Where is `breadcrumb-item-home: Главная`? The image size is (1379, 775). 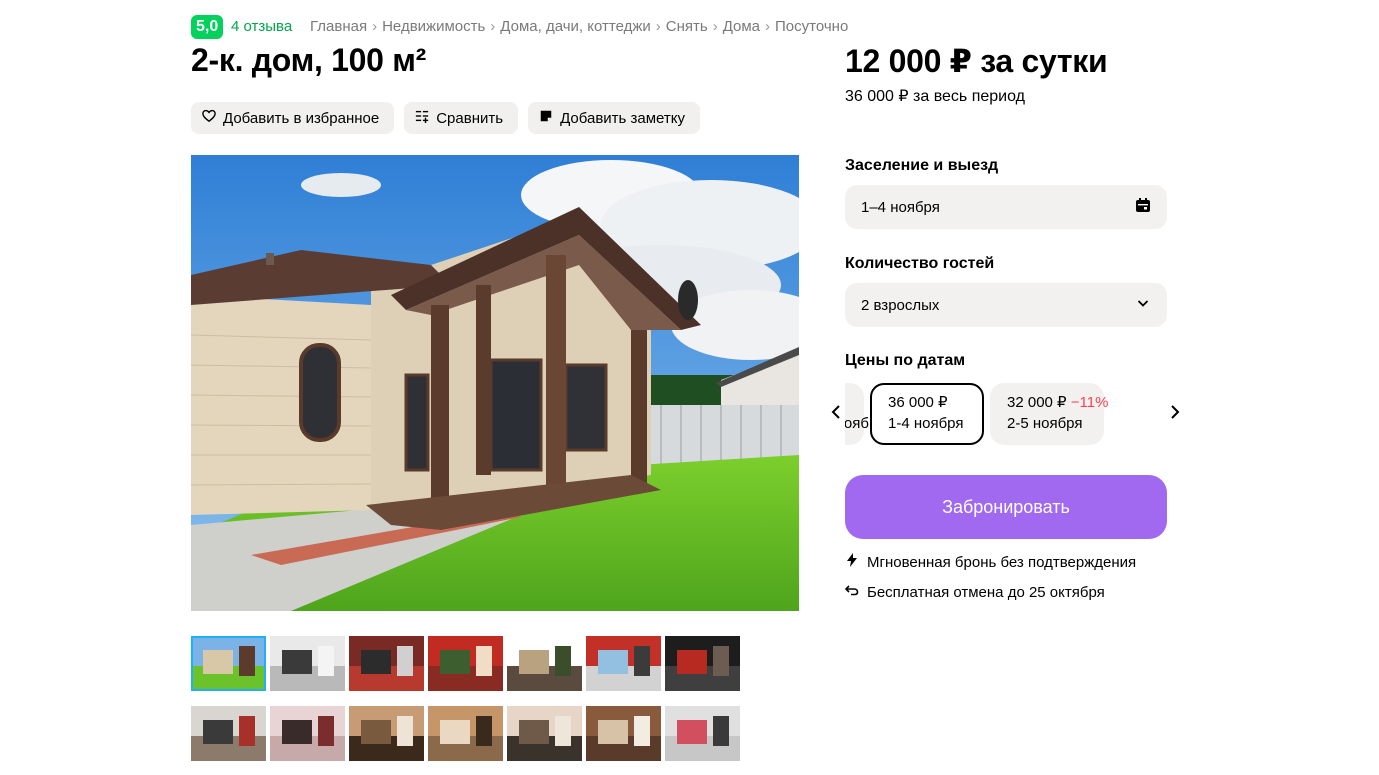
breadcrumb-item-home: Главная is located at coordinates (338, 26).